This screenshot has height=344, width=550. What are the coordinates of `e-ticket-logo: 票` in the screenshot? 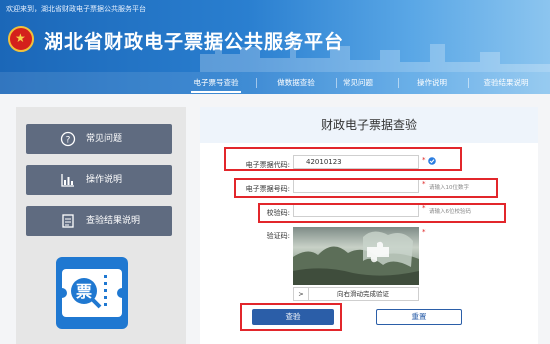 It's located at (92, 293).